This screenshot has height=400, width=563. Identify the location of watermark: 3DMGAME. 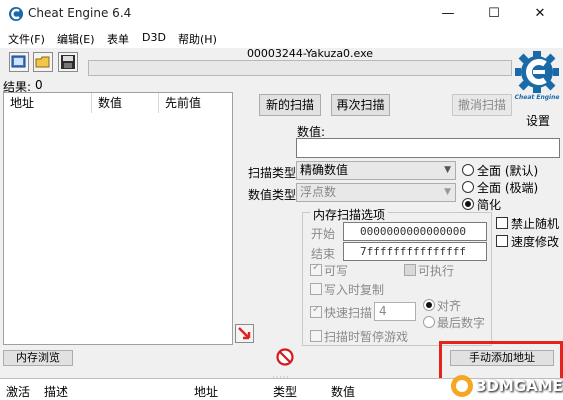
(506, 386).